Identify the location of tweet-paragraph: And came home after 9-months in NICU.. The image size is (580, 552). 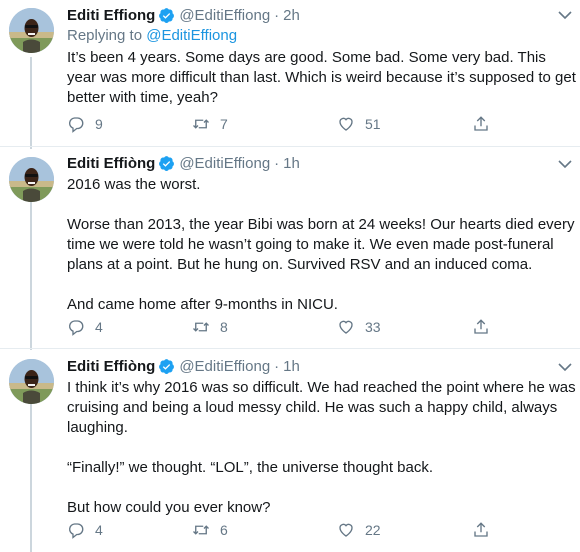
(202, 304).